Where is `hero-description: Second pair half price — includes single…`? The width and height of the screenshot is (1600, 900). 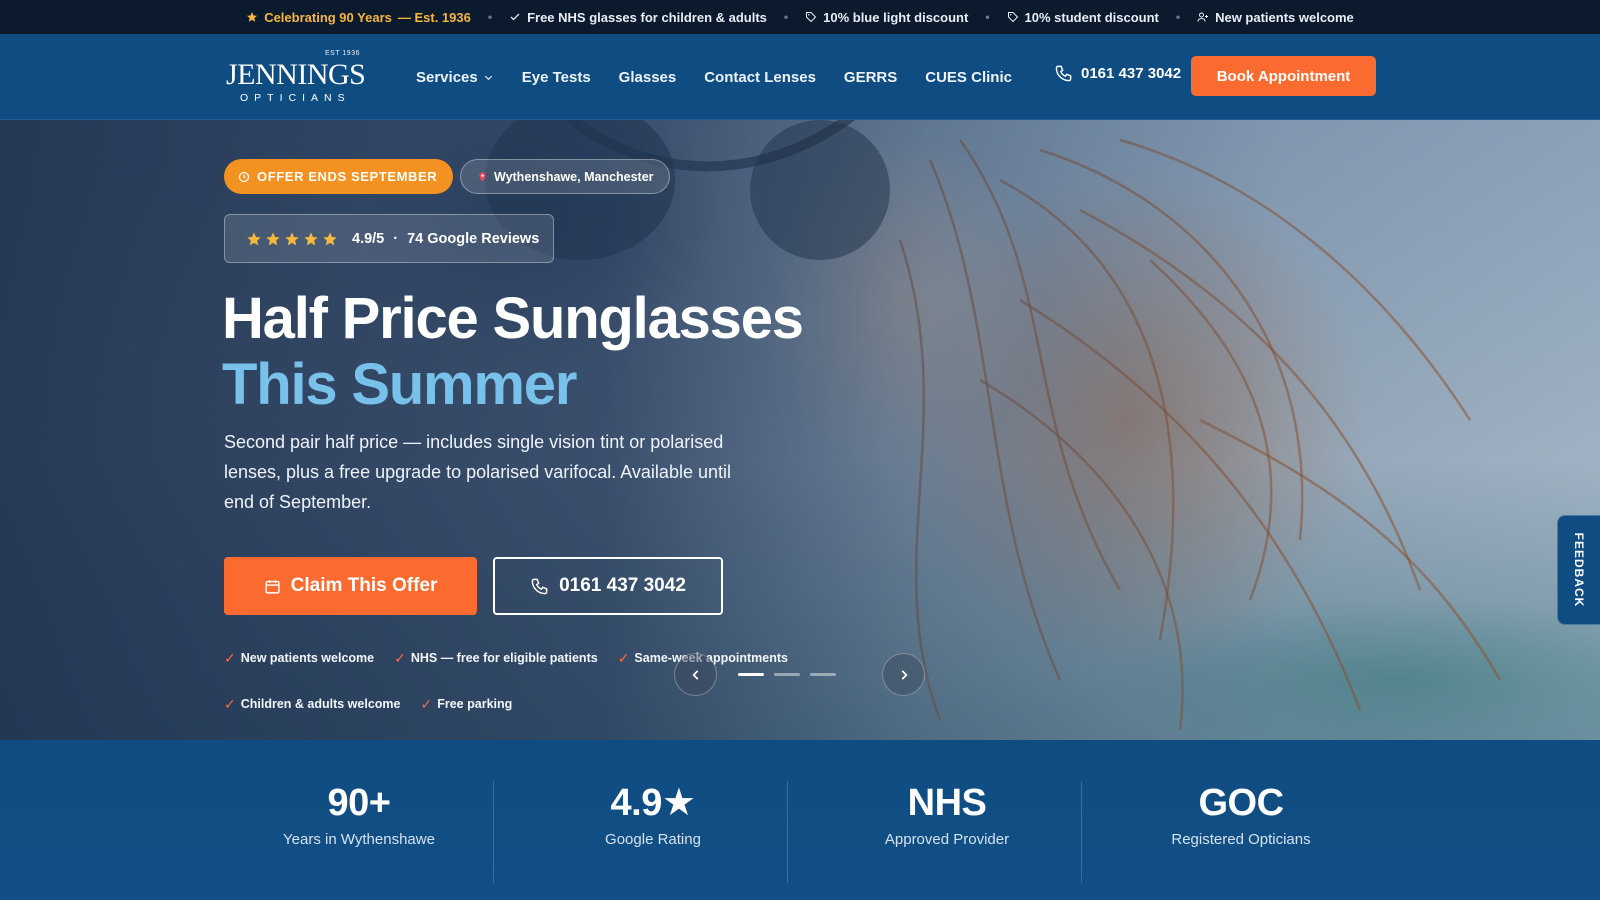
hero-description: Second pair half price — includes single… is located at coordinates (477, 472).